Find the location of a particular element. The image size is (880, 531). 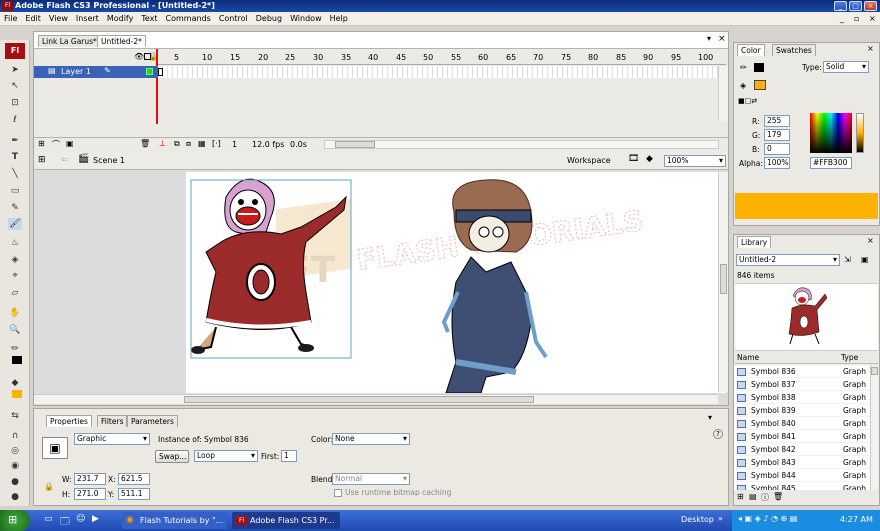

rectangle-tool-icon: ▭ is located at coordinates (15, 191).